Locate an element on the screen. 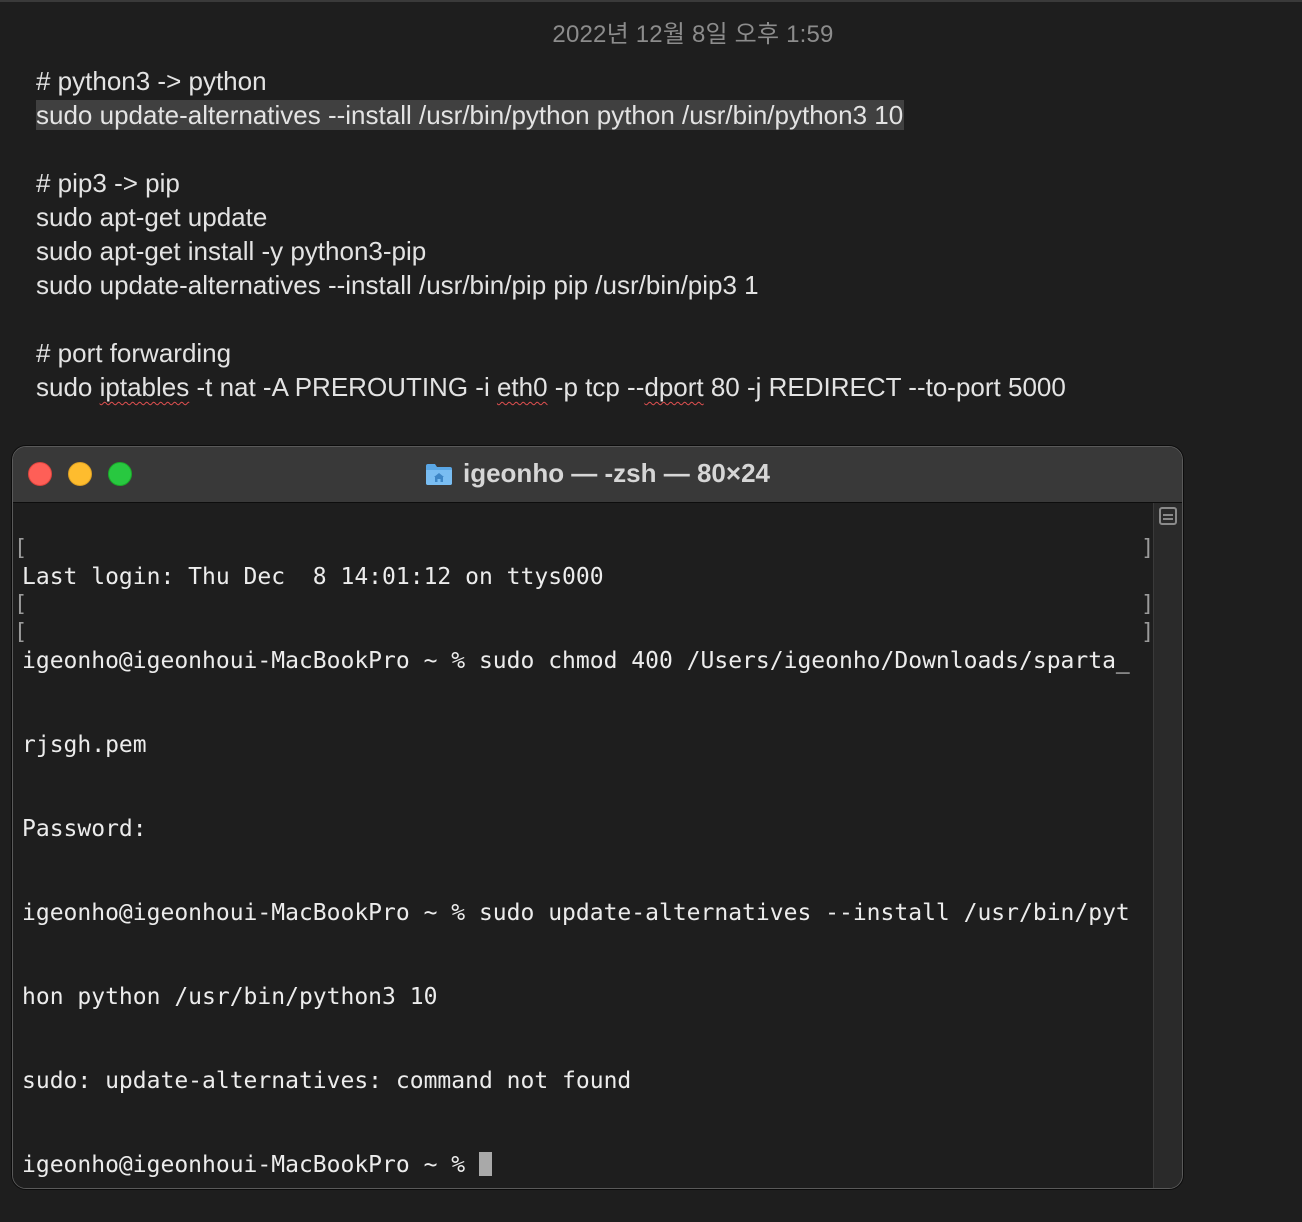 Image resolution: width=1302 pixels, height=1222 pixels. terminal-line: Password: is located at coordinates (84, 829).